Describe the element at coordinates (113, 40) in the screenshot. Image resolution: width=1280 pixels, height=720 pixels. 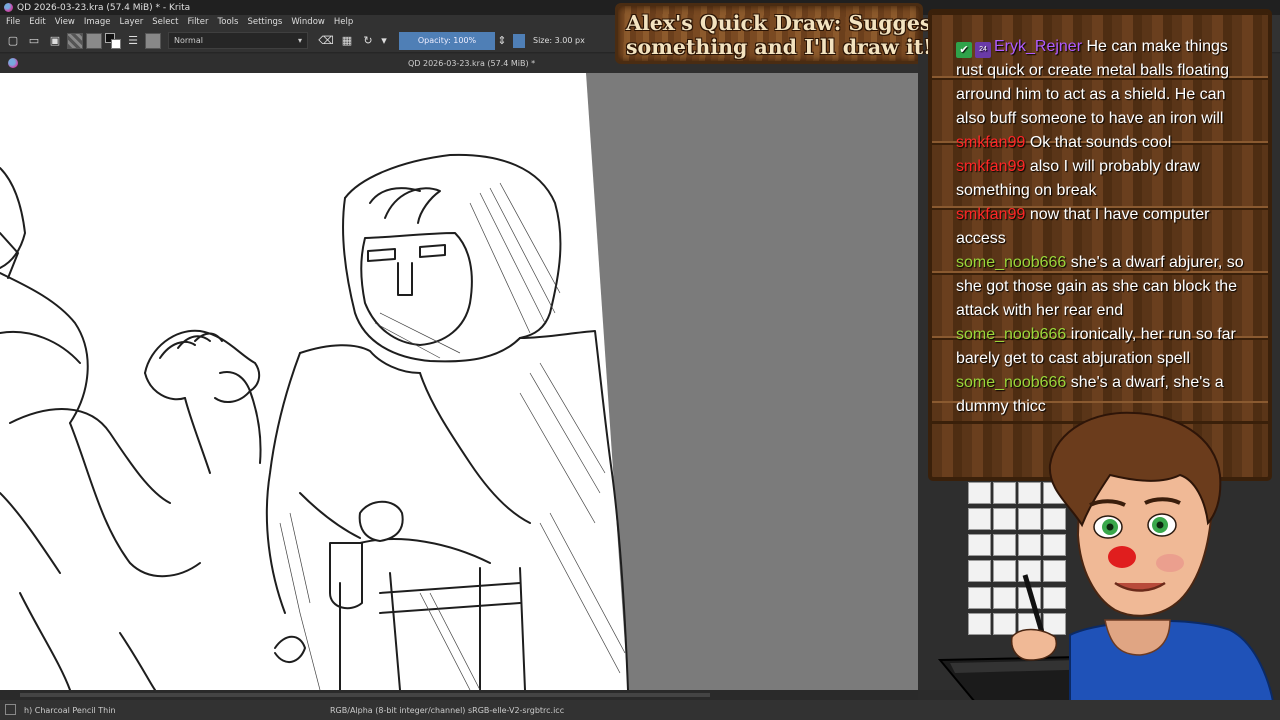
I see `foreground-background-color` at that location.